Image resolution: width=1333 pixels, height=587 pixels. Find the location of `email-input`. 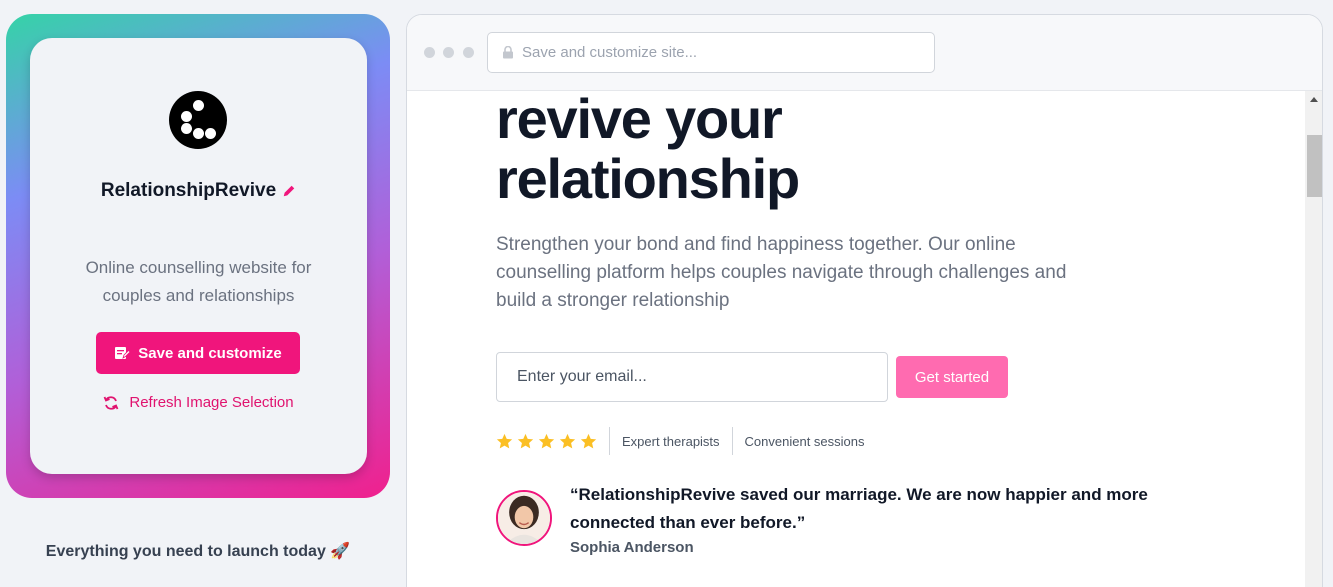

email-input is located at coordinates (692, 377).